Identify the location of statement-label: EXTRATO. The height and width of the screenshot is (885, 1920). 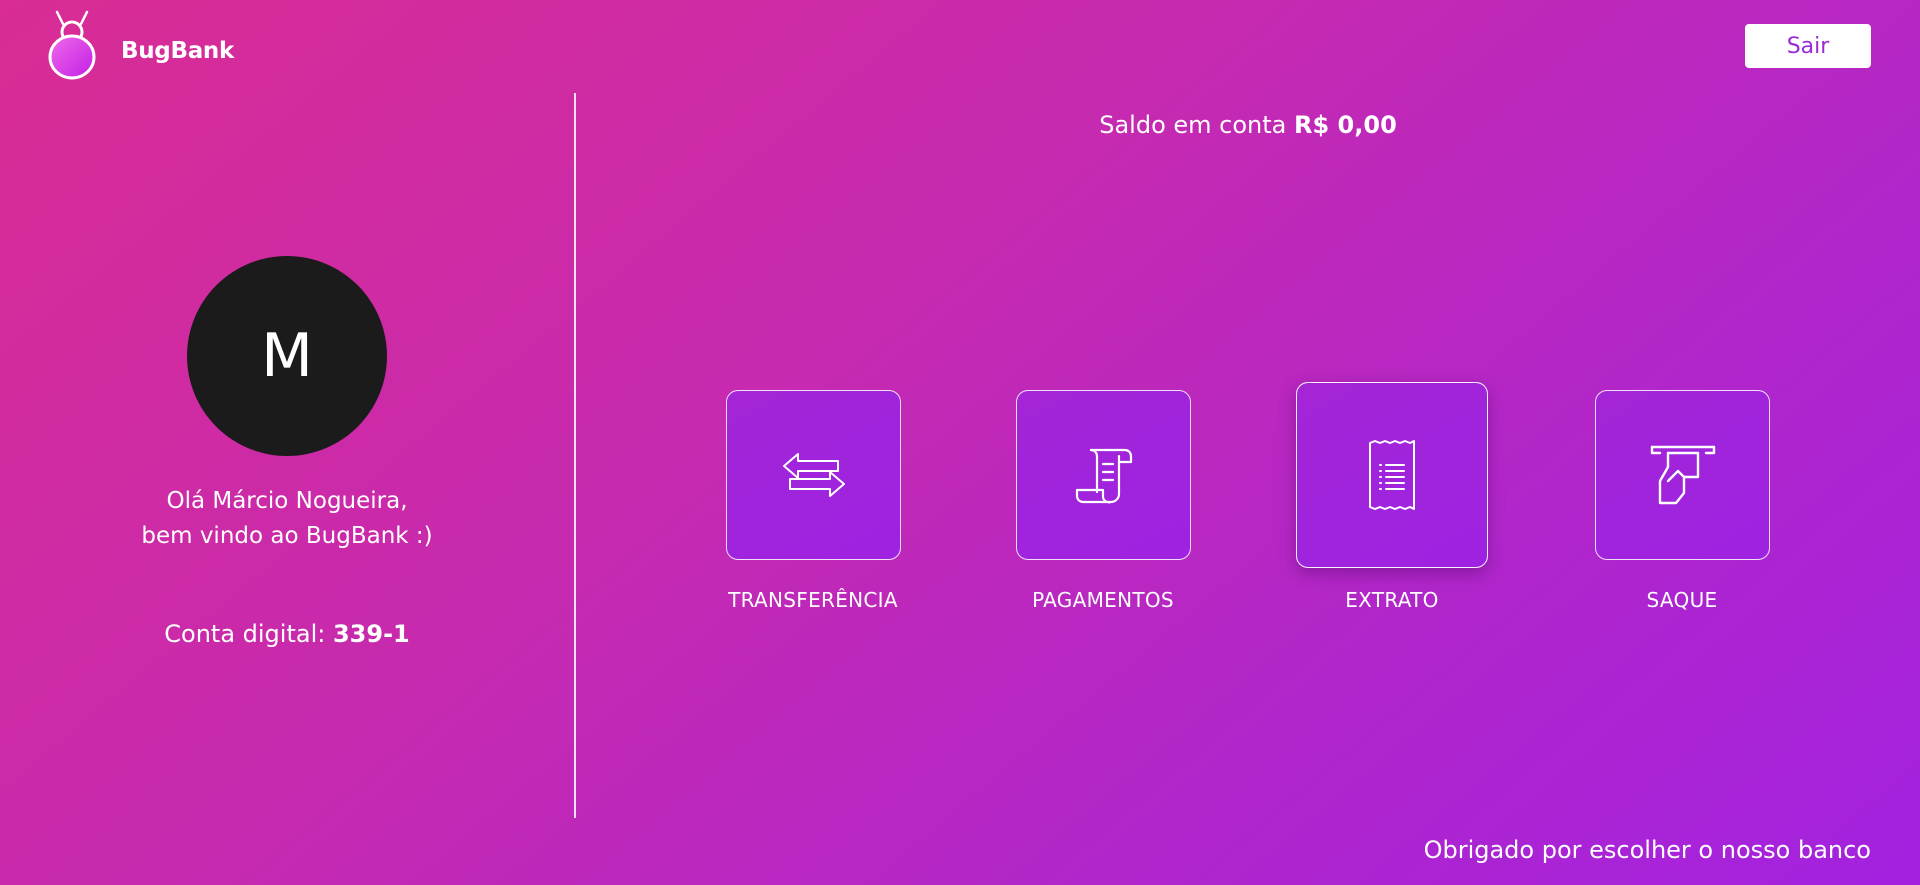
(1392, 600).